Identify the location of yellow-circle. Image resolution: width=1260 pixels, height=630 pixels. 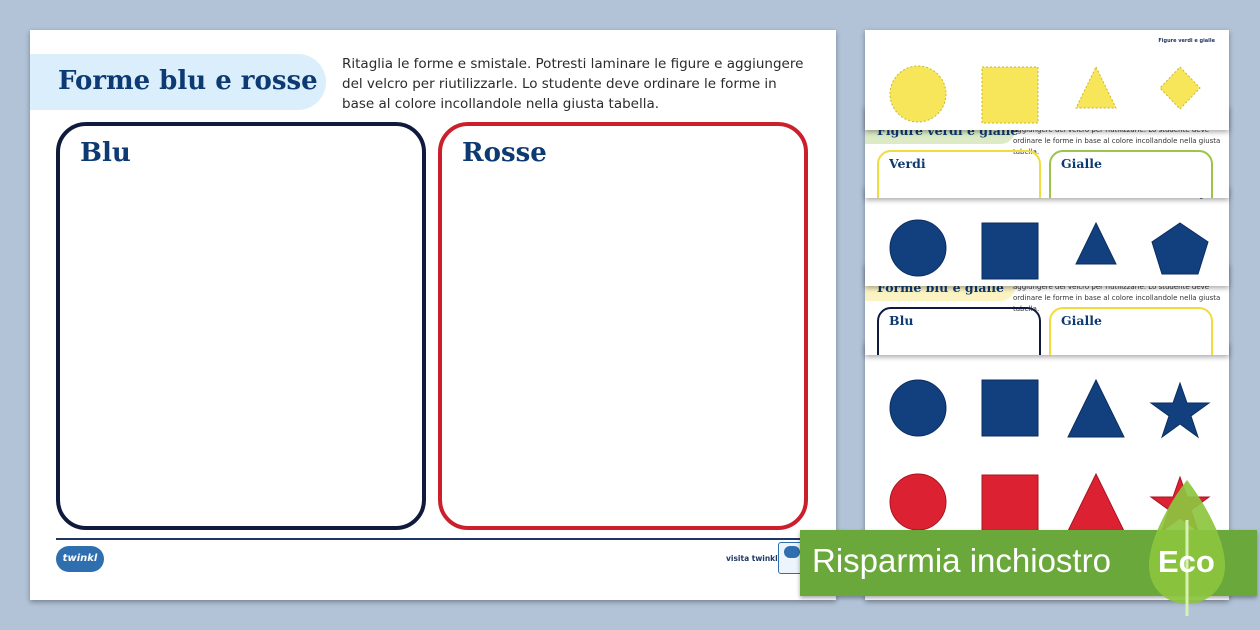
(918, 94).